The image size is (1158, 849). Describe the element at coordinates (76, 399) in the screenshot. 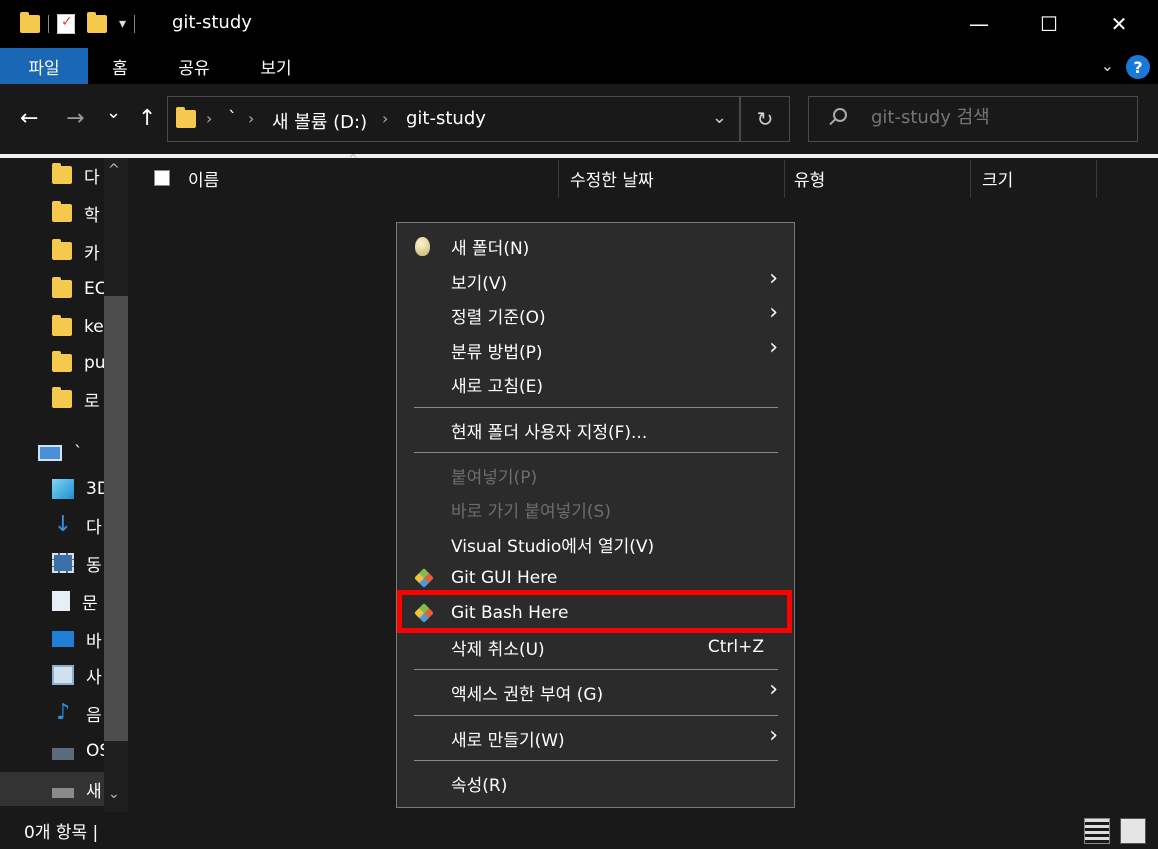

I see `nav-folder: 로` at that location.